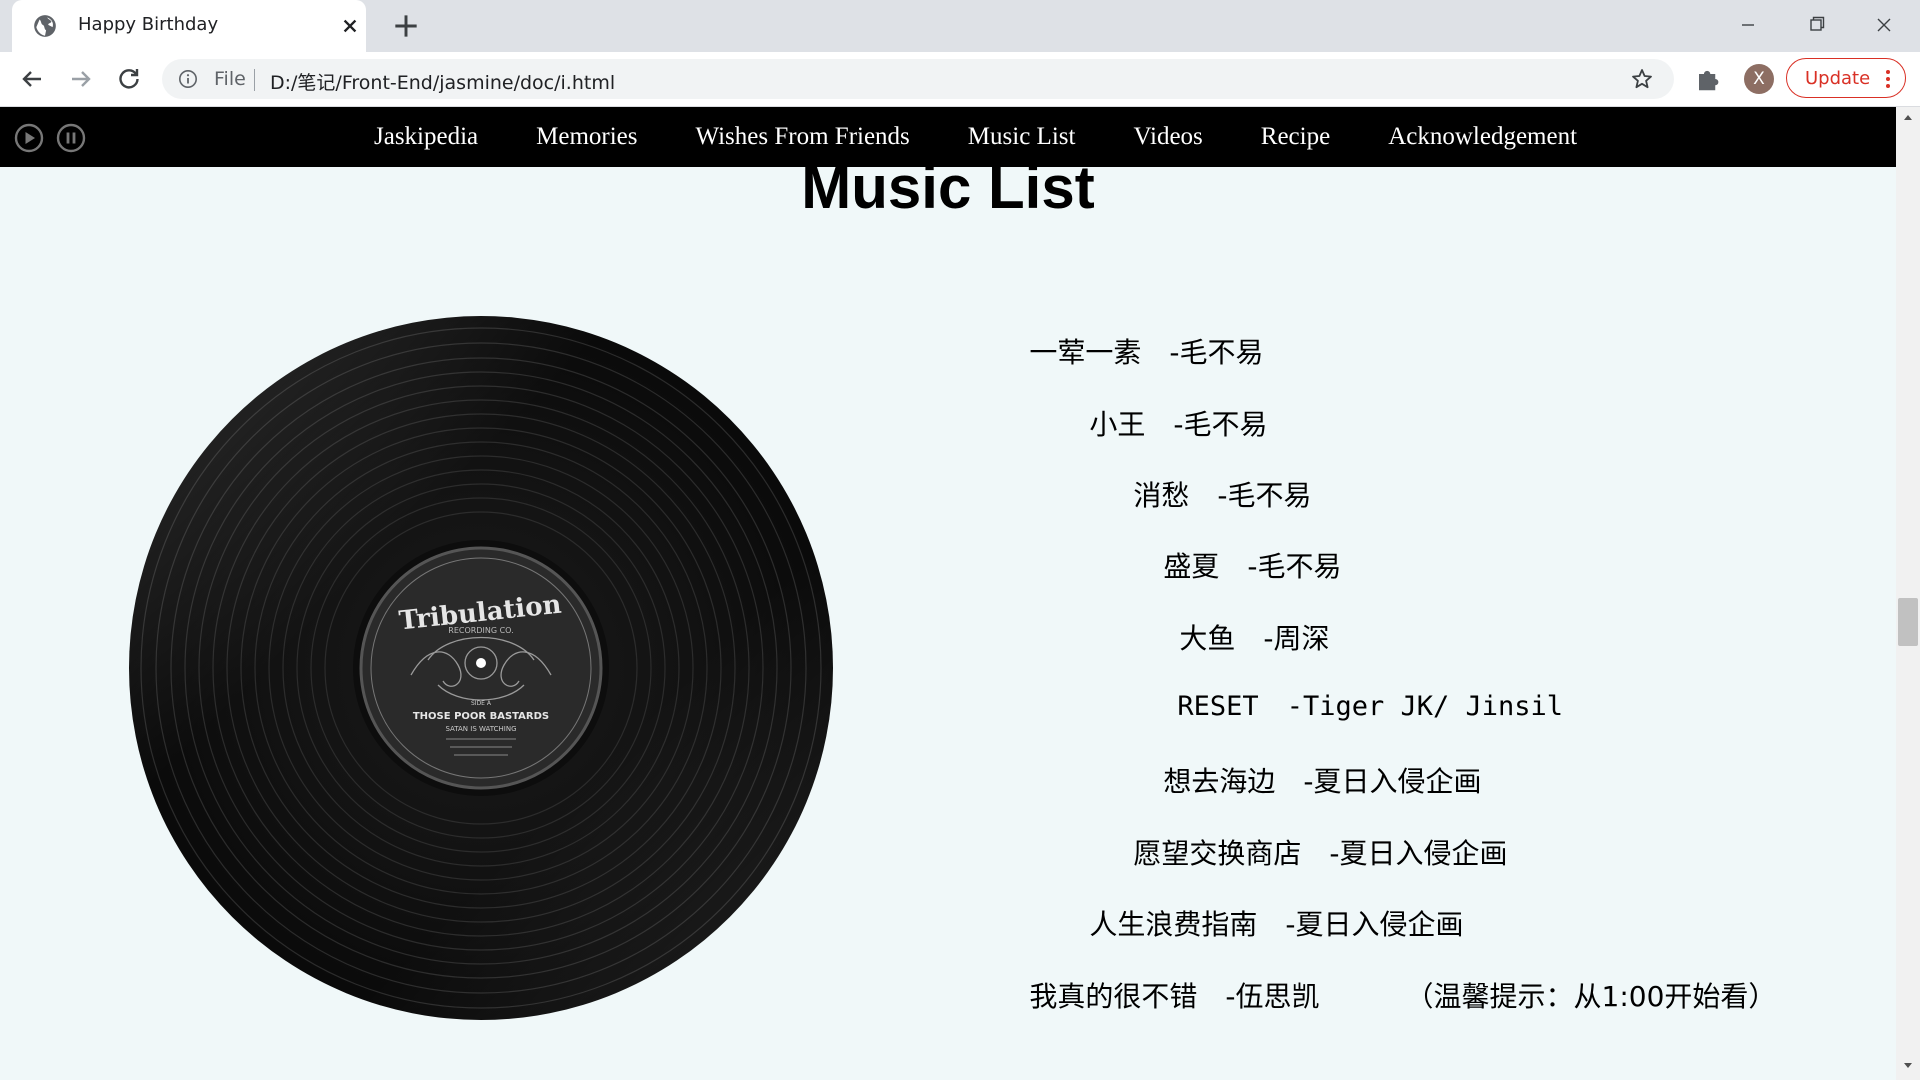 Image resolution: width=1920 pixels, height=1080 pixels. What do you see at coordinates (188, 79) in the screenshot?
I see `info-icon` at bounding box center [188, 79].